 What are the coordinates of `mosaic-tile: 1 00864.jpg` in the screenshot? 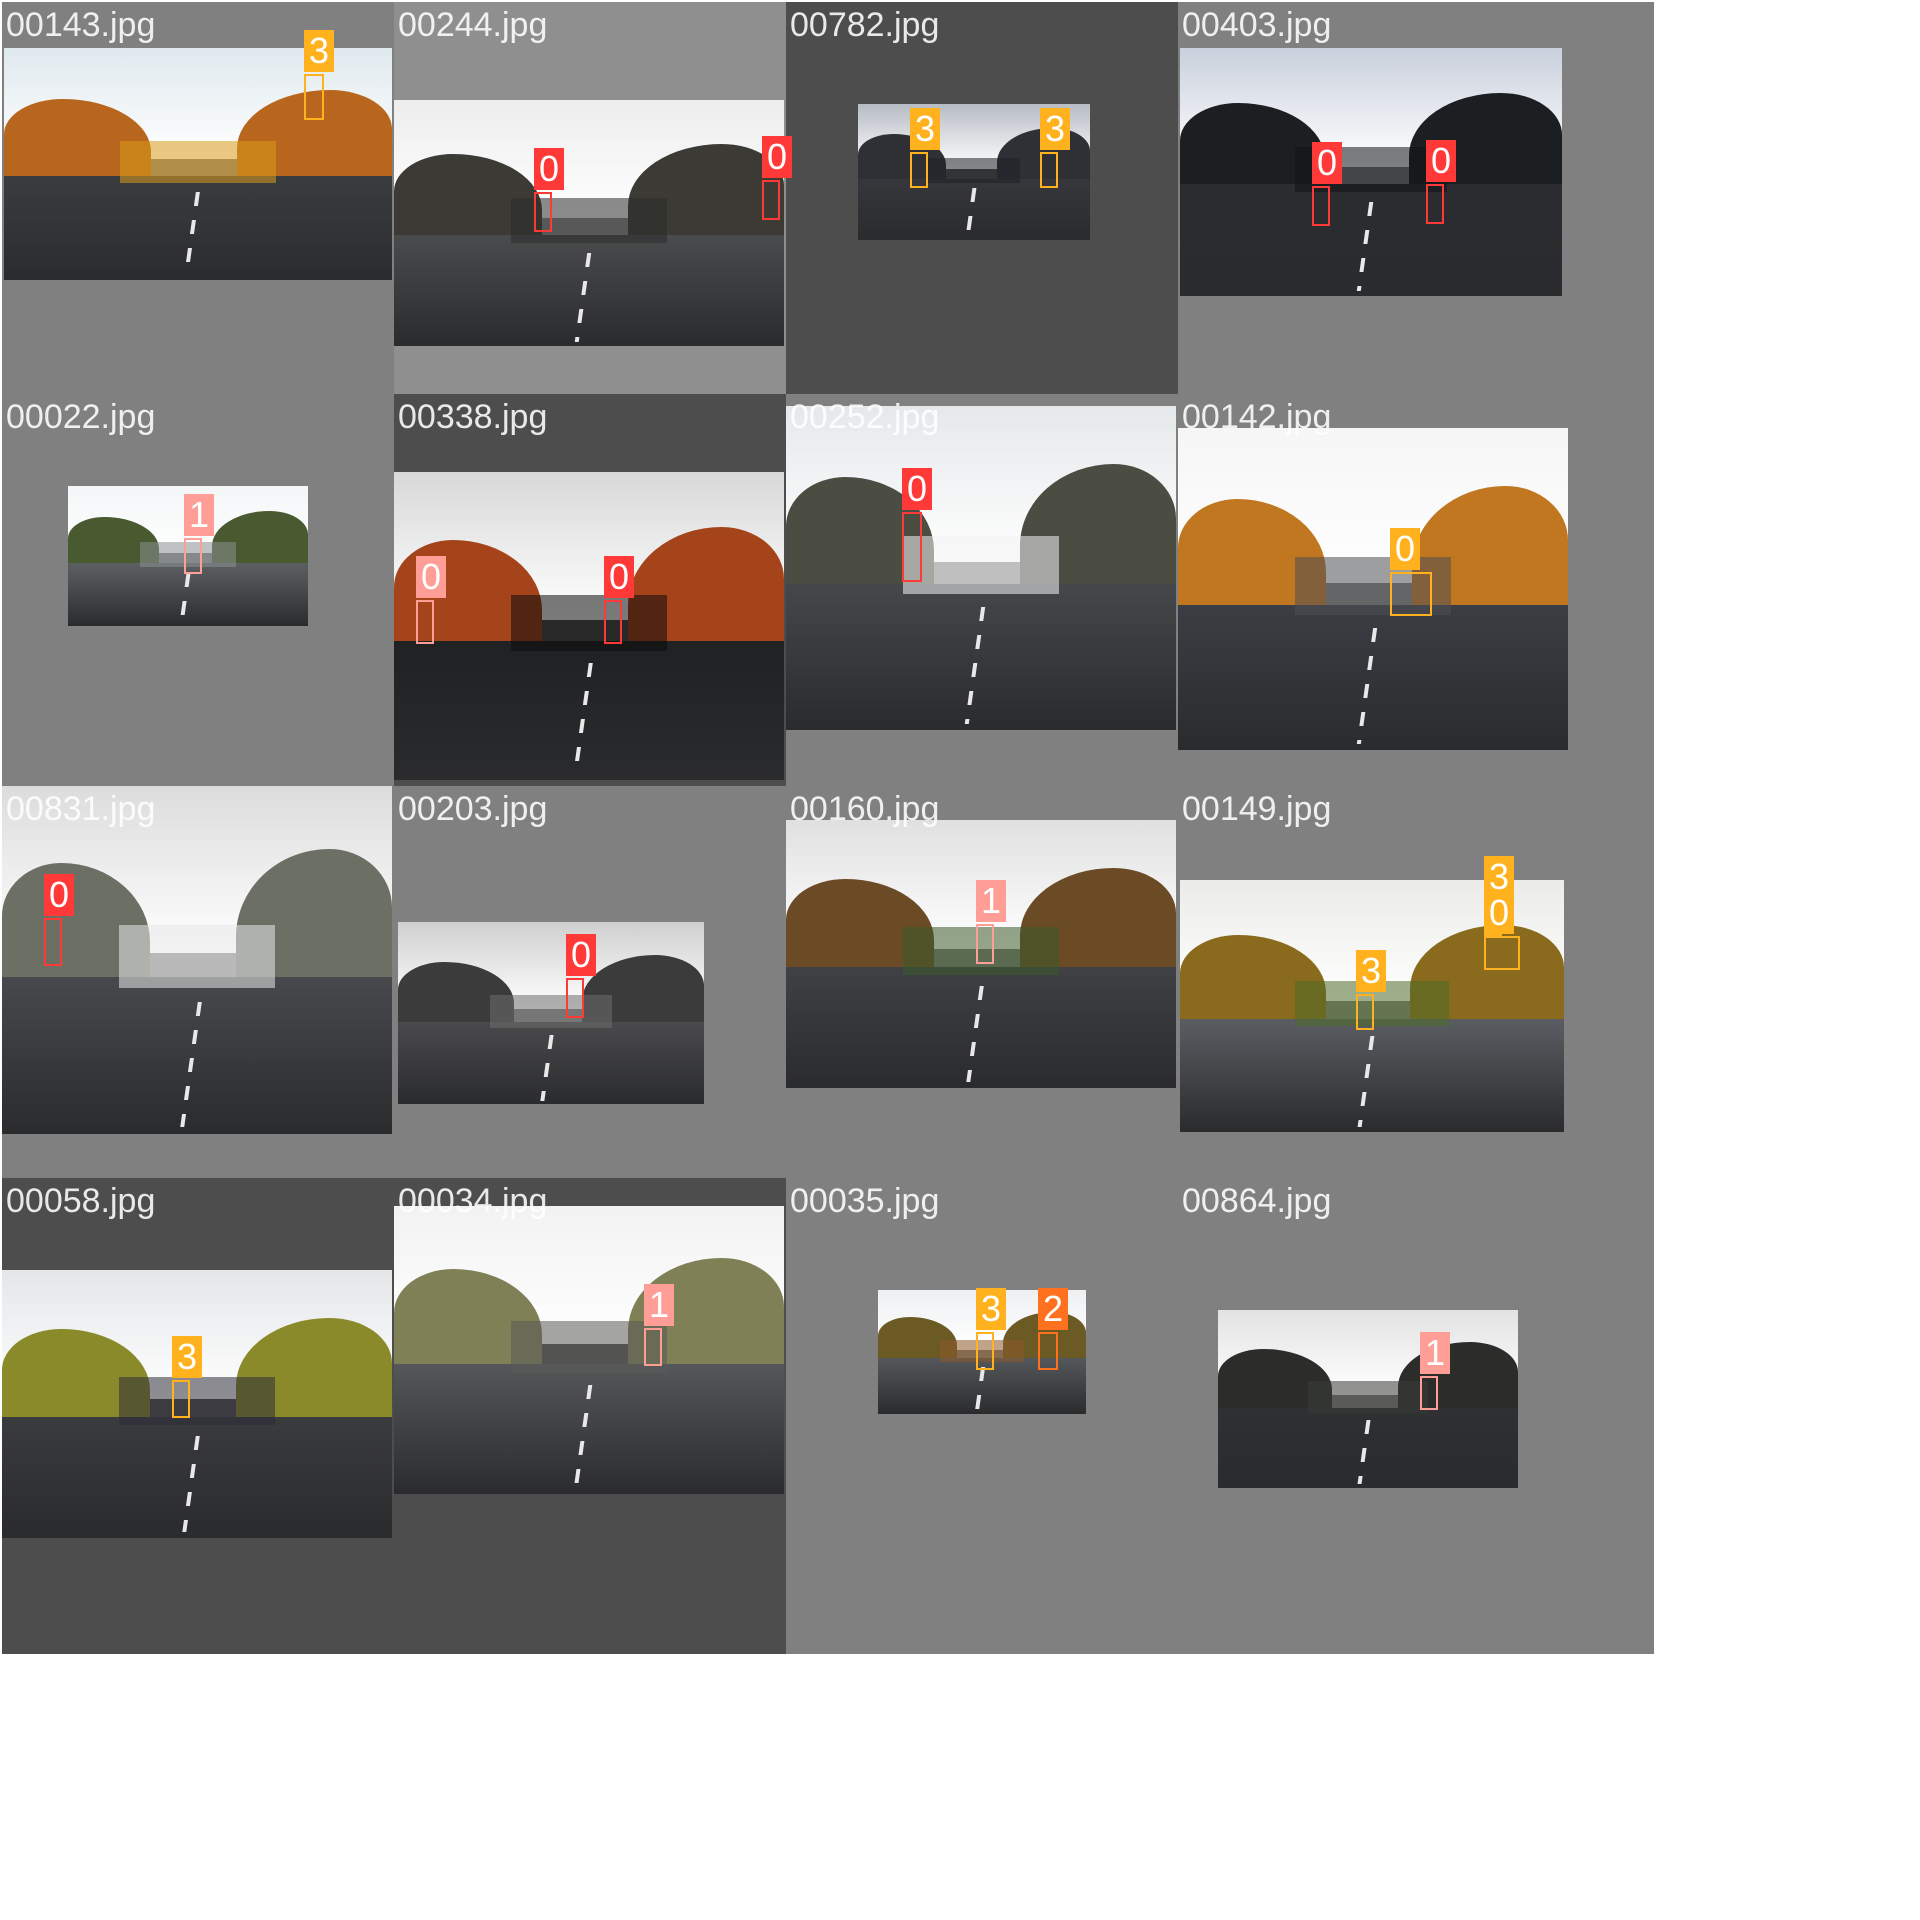 It's located at (1416, 1416).